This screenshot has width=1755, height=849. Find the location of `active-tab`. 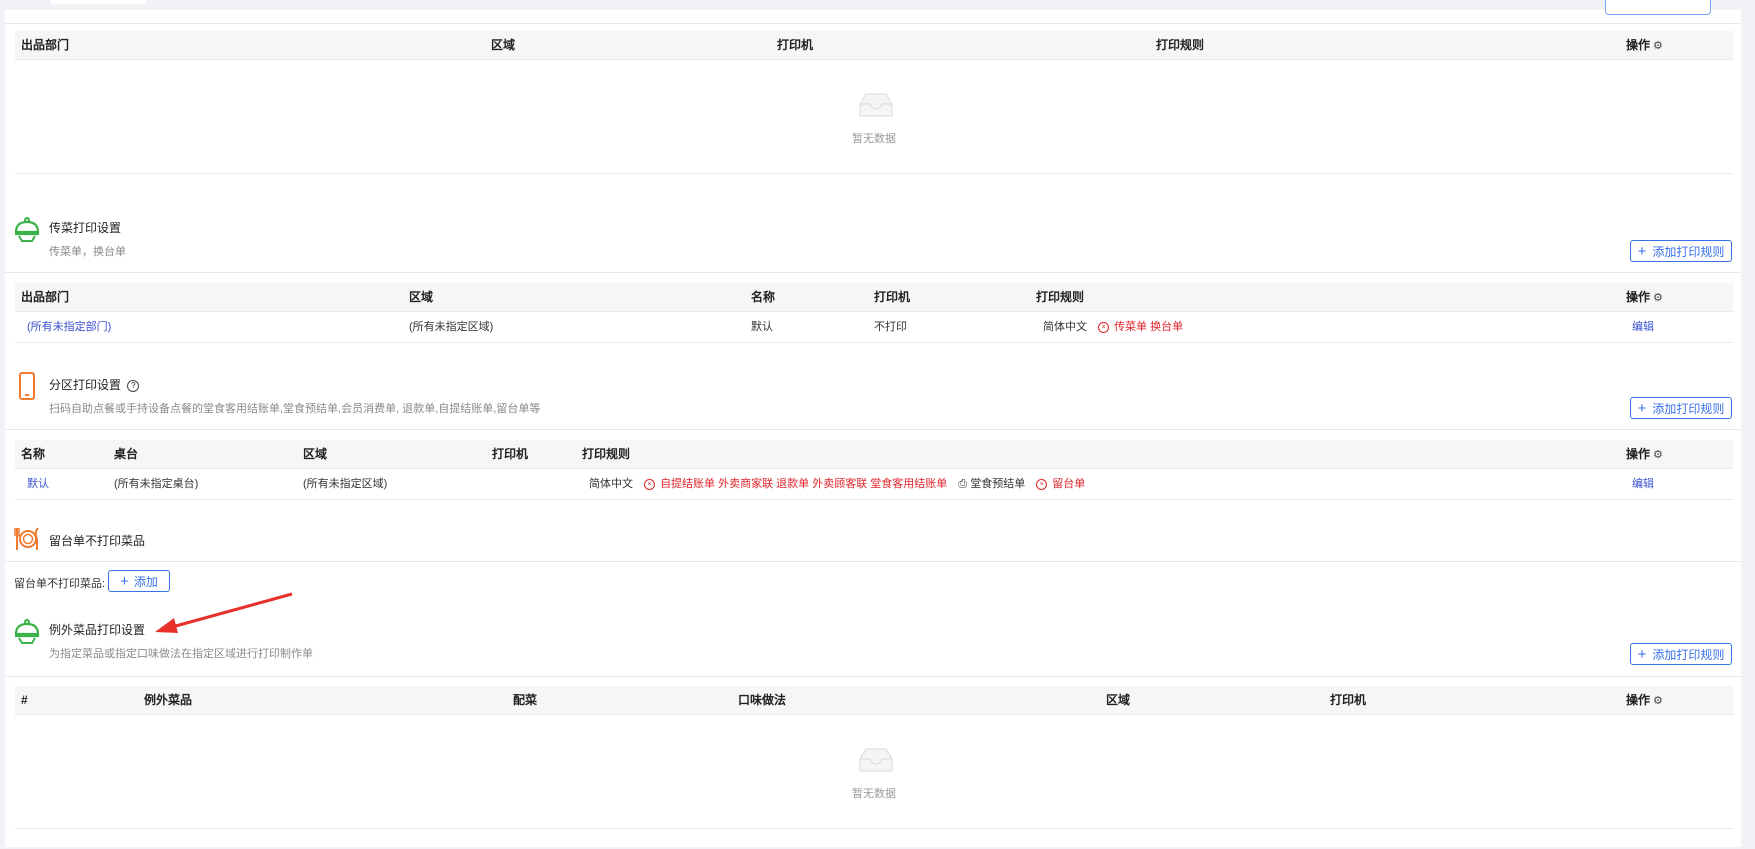

active-tab is located at coordinates (98, 2).